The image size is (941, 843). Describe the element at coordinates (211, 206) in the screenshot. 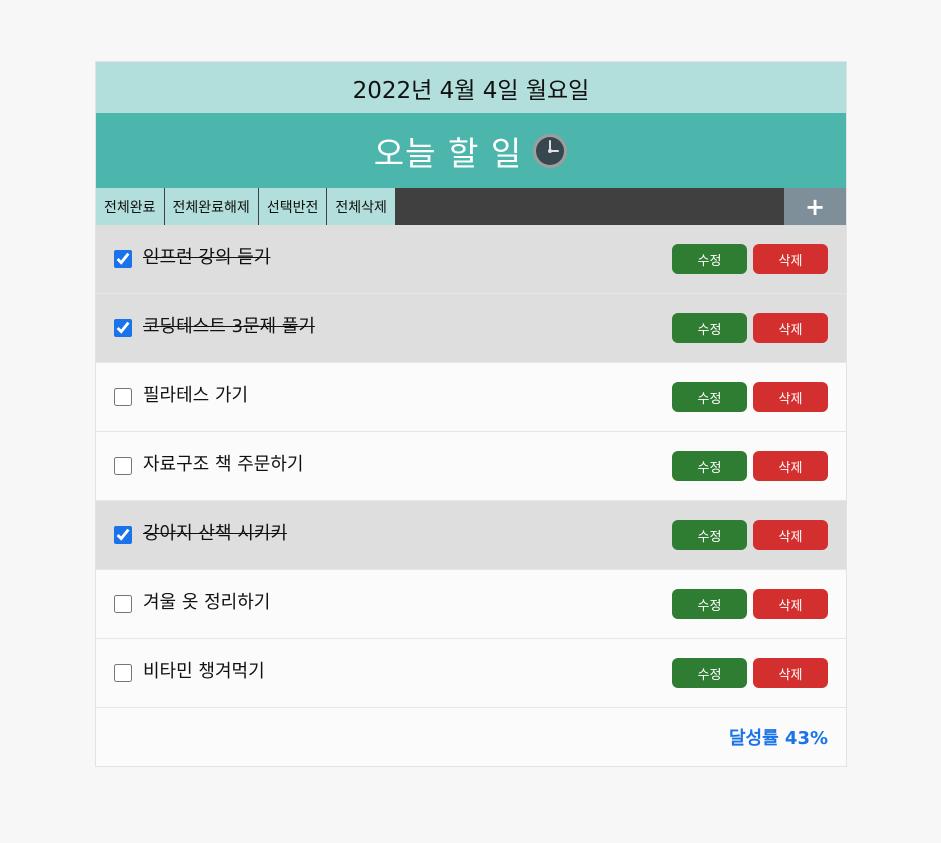

I see `uncomplete-all-button: 전체완료해제` at that location.